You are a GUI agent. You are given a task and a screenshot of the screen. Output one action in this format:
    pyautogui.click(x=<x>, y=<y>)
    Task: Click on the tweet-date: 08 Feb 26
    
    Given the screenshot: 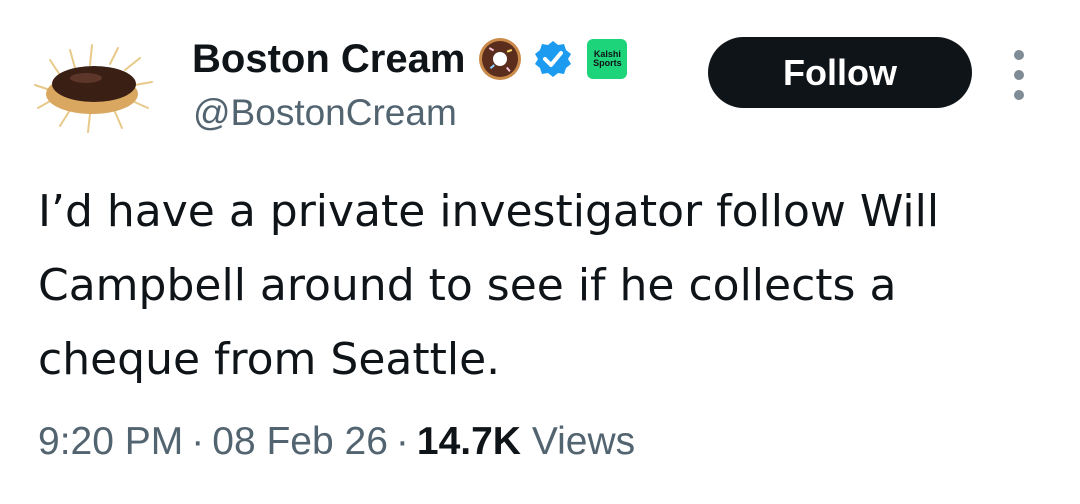 What is the action you would take?
    pyautogui.click(x=300, y=441)
    